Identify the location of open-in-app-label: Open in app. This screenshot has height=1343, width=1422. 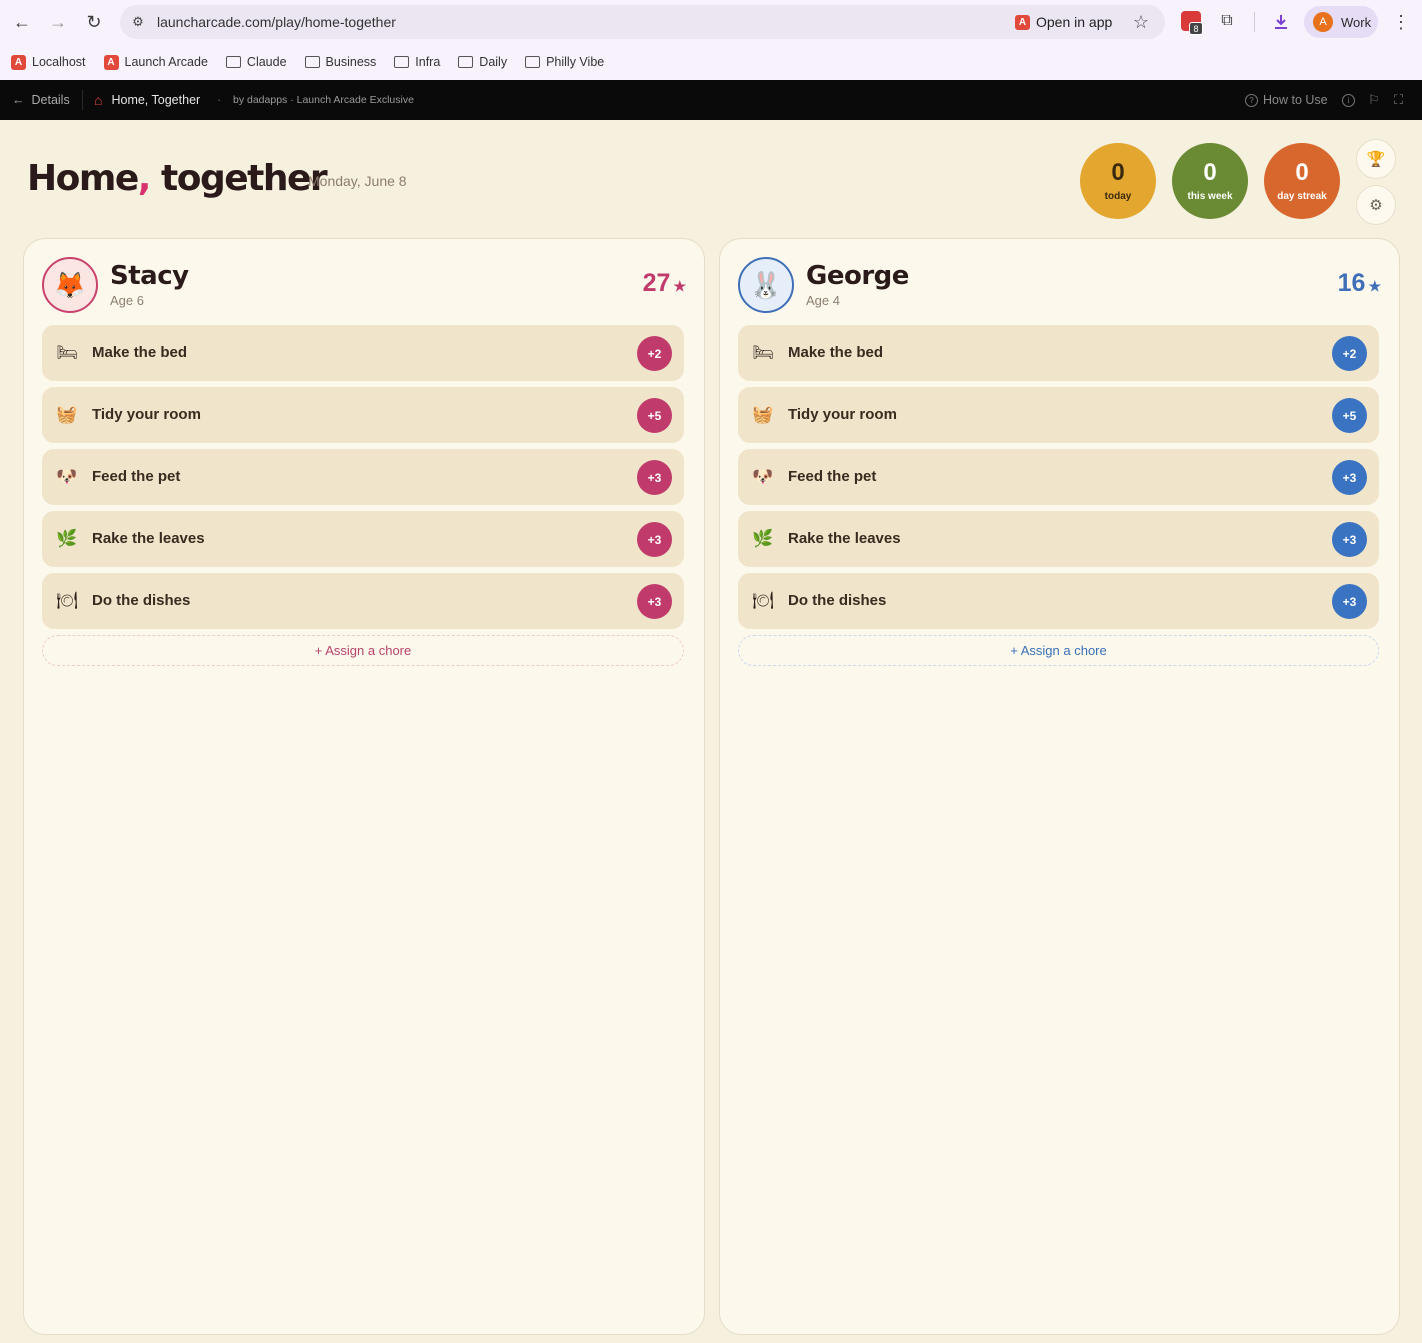
(1074, 22).